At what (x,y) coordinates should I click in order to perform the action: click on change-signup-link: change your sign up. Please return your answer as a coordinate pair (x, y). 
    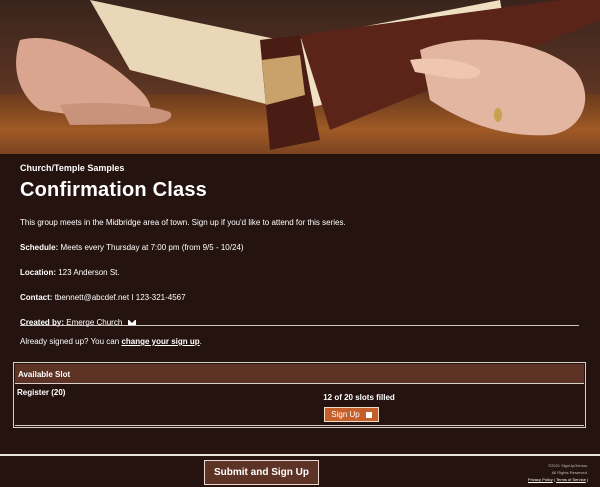
    Looking at the image, I should click on (160, 341).